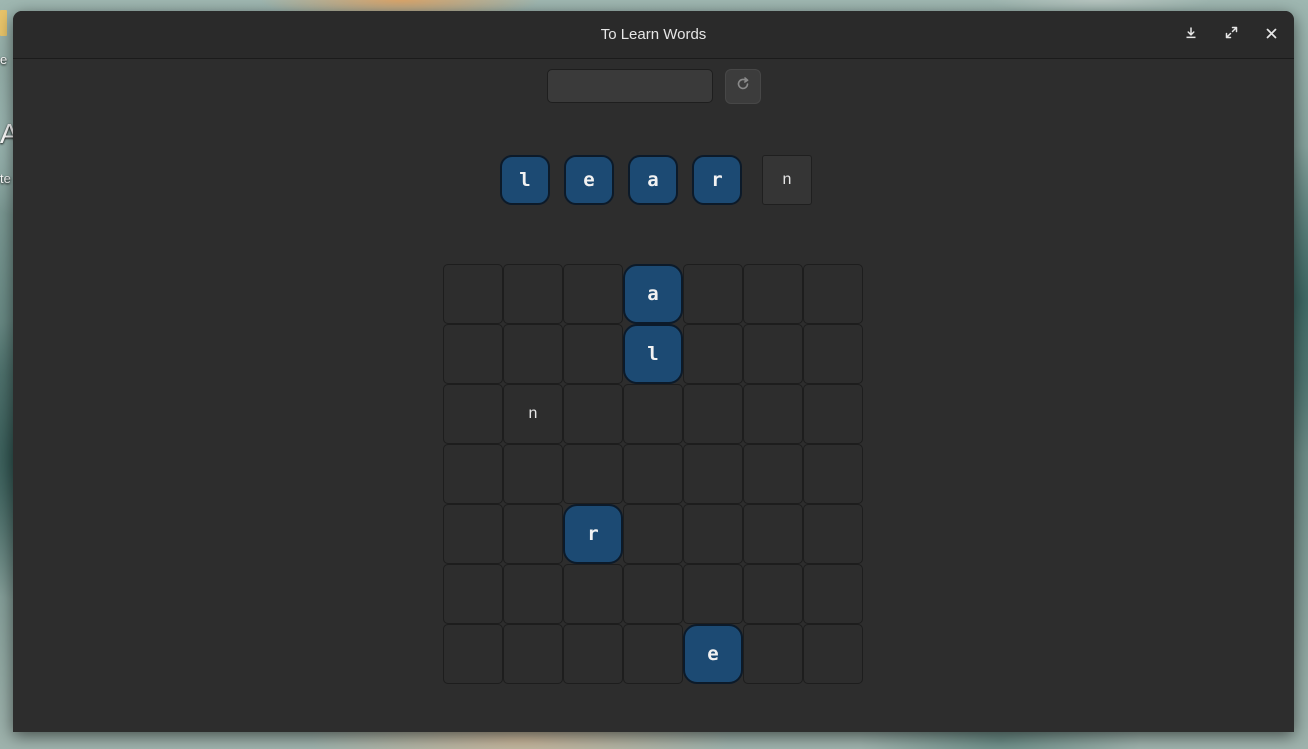 The image size is (1308, 749). Describe the element at coordinates (525, 180) in the screenshot. I see `word-letter-tile: l` at that location.